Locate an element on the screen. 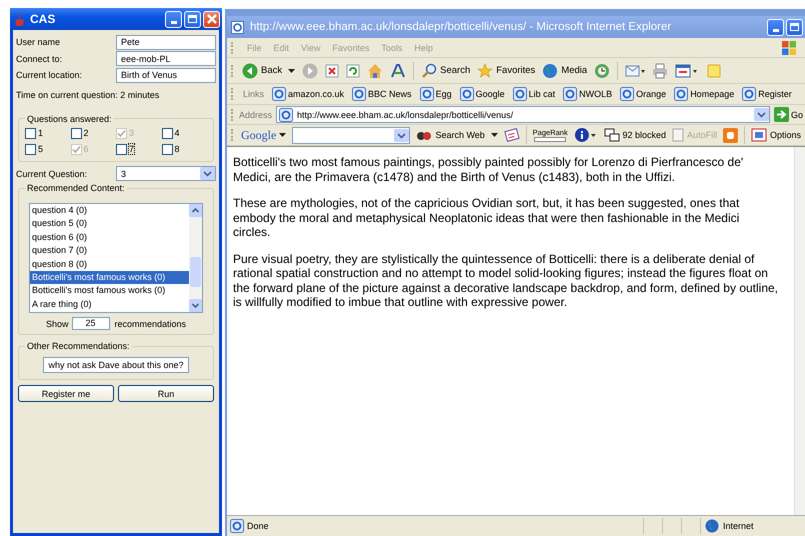 The image size is (805, 536). group-title: Recommended Content: is located at coordinates (76, 188).